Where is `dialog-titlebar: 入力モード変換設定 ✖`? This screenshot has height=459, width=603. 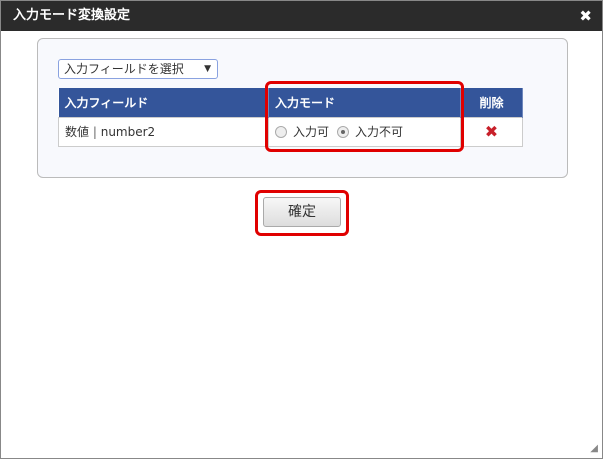 dialog-titlebar: 入力モード変換設定 ✖ is located at coordinates (301, 16).